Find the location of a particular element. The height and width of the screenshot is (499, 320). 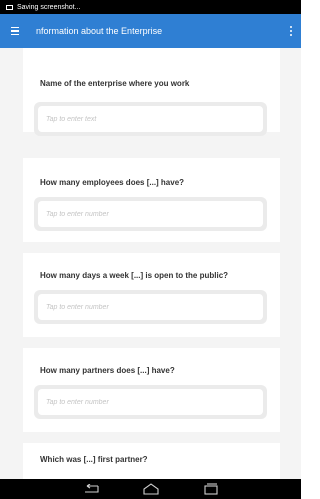

overflow-icon is located at coordinates (291, 31).